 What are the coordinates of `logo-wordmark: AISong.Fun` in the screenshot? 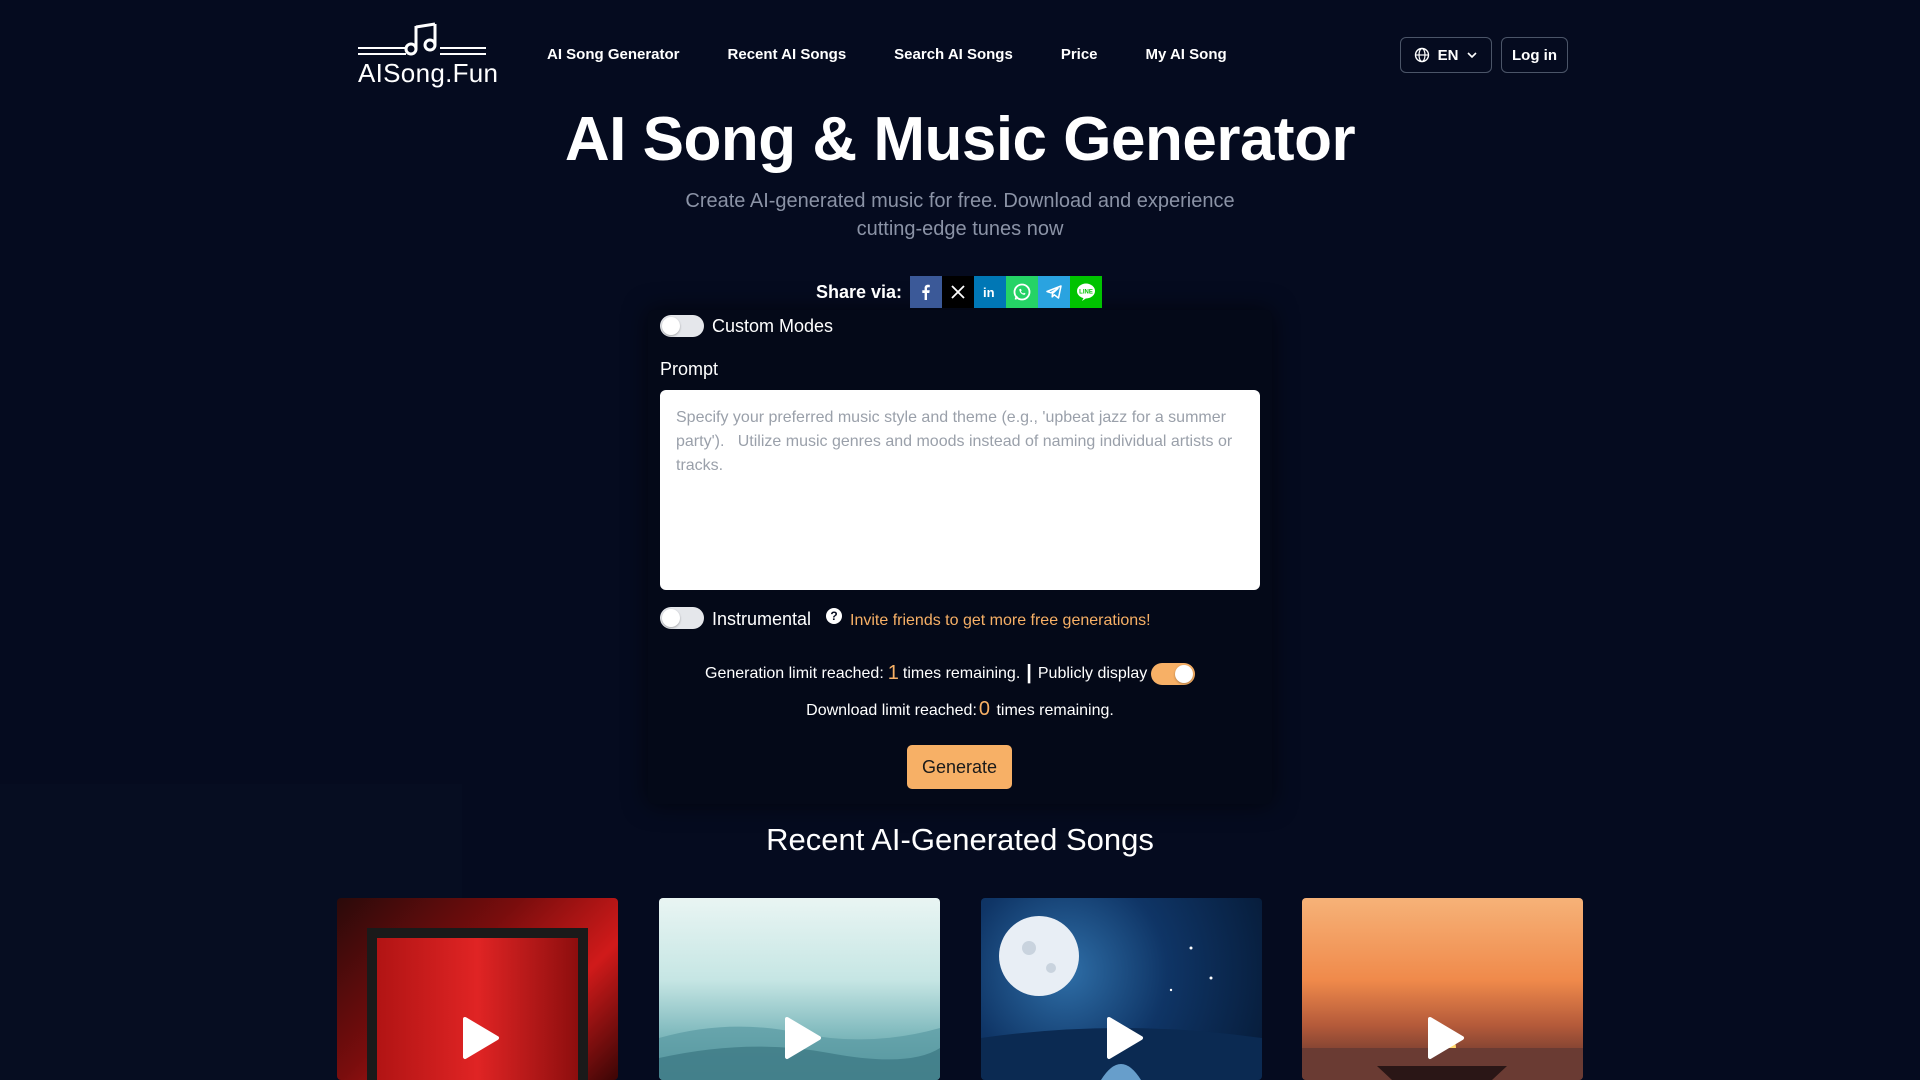 It's located at (428, 73).